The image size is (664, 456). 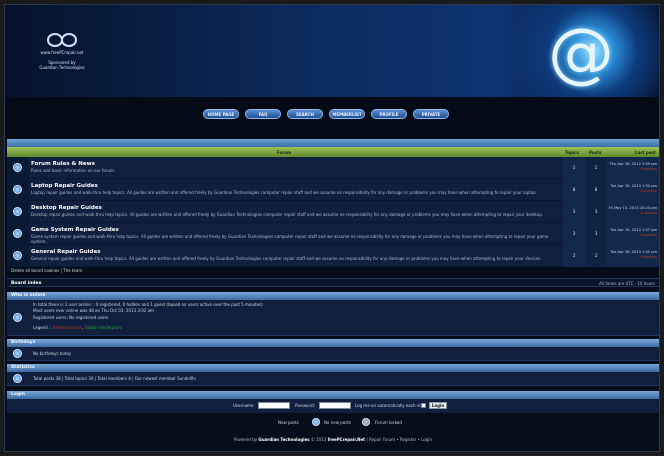 I want to click on forum-title-link: Forum Rules & News, so click(x=63, y=164).